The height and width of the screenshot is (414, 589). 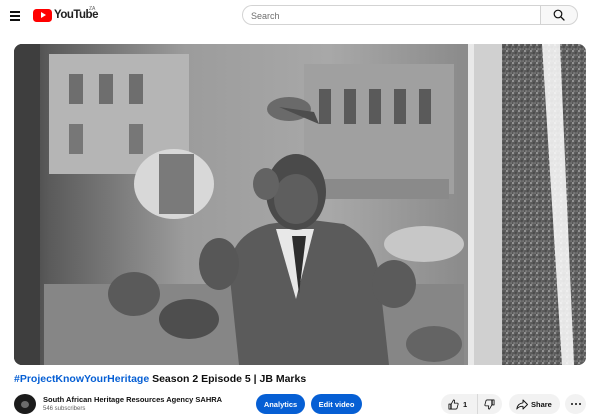 I want to click on masthead: YouTube ZA, so click(x=294, y=16).